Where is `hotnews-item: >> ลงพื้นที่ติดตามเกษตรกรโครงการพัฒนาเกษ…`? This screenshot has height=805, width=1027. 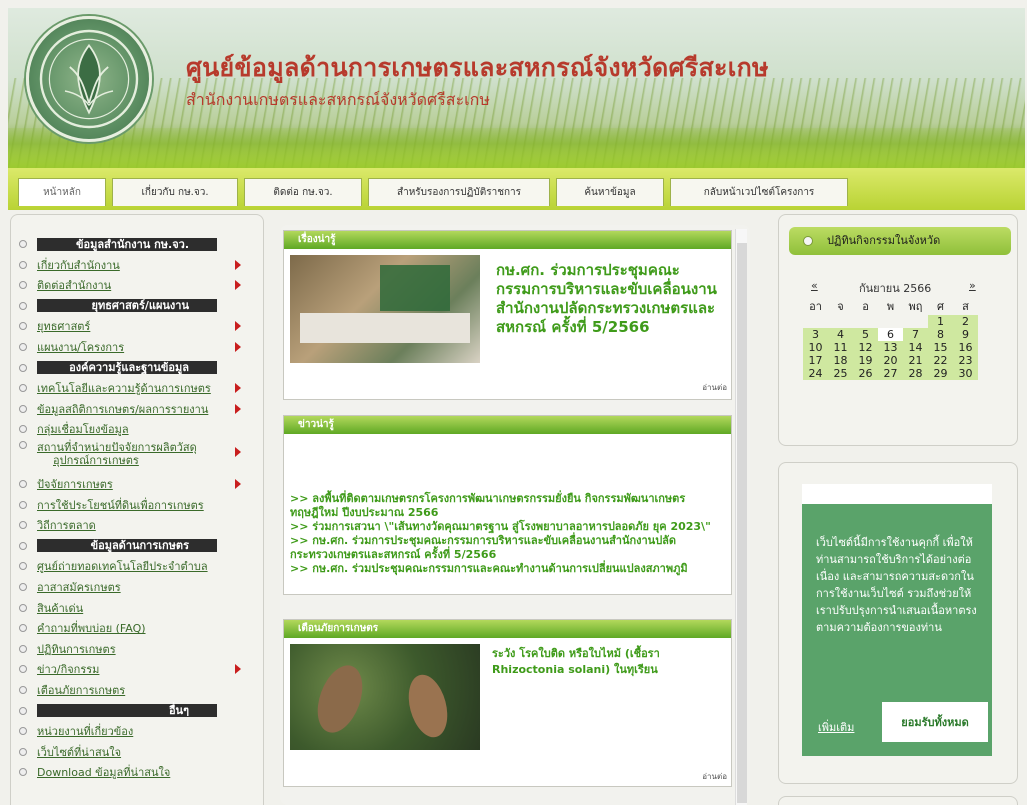 hotnews-item: >> ลงพื้นที่ติดตามเกษตรกรโครงการพัฒนาเกษ… is located at coordinates (487, 499).